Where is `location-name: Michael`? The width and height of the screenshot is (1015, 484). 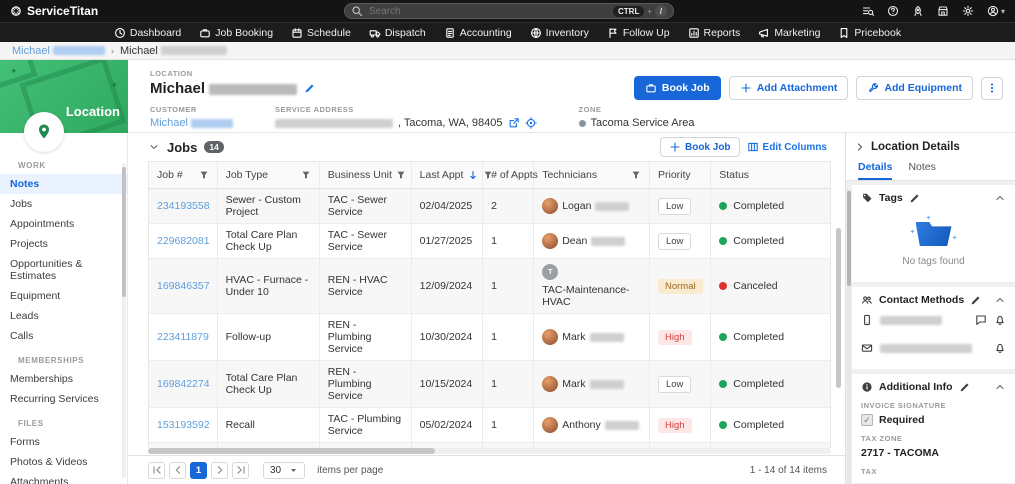
location-name: Michael is located at coordinates (422, 88).